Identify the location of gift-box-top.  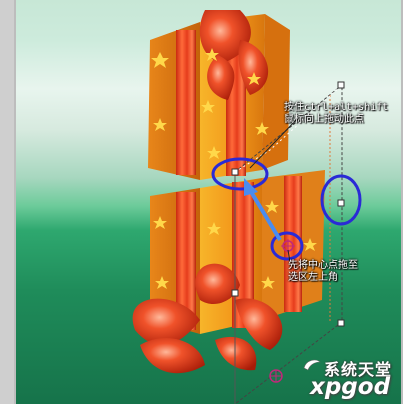
(219, 95).